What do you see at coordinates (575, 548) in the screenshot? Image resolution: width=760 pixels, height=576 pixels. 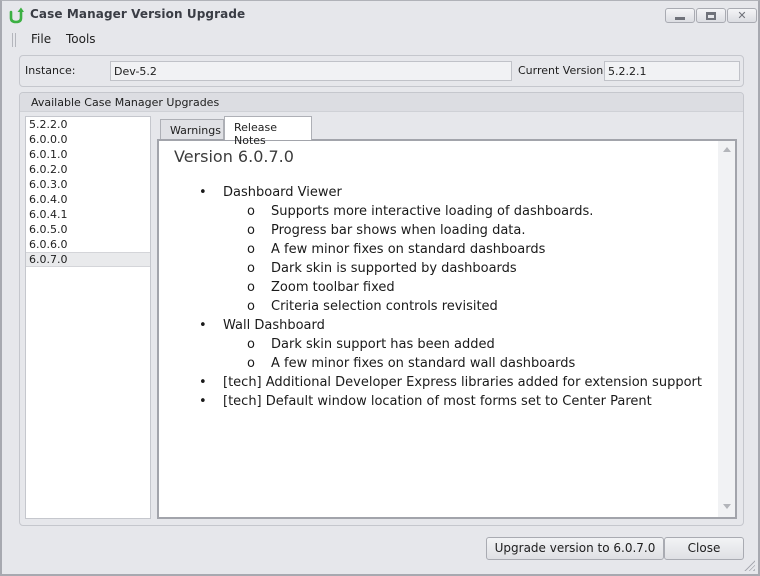 I see `upgrade-version-button: Upgrade version to 6.0.7.0` at bounding box center [575, 548].